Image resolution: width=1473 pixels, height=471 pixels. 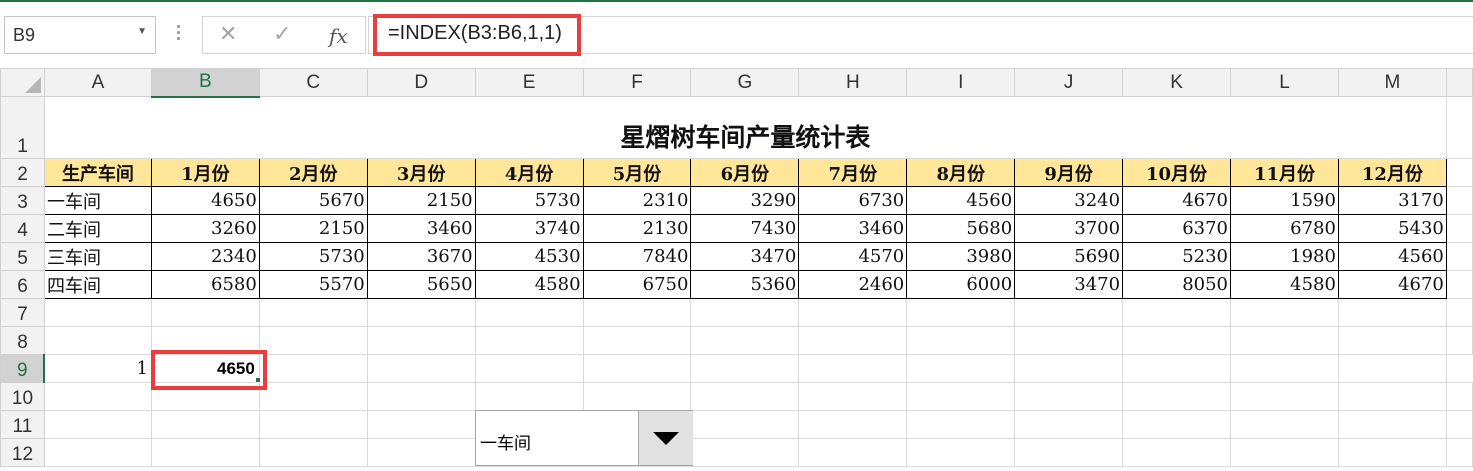 I want to click on data-cell: 3240, so click(x=1069, y=200).